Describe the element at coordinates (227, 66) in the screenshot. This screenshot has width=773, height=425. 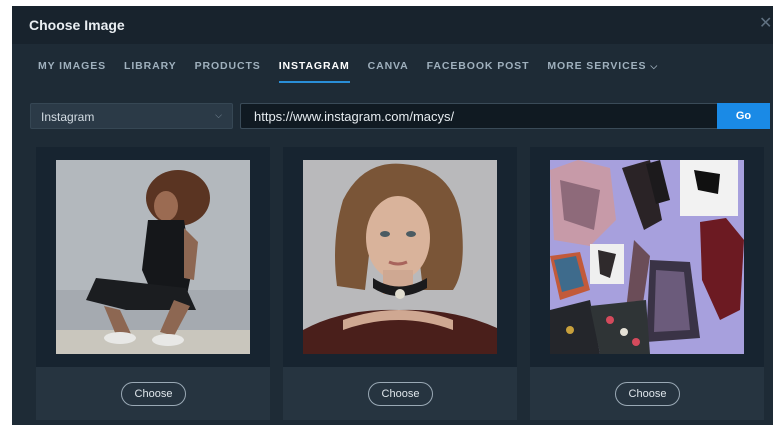
I see `tab-label: PRODUCTS` at that location.